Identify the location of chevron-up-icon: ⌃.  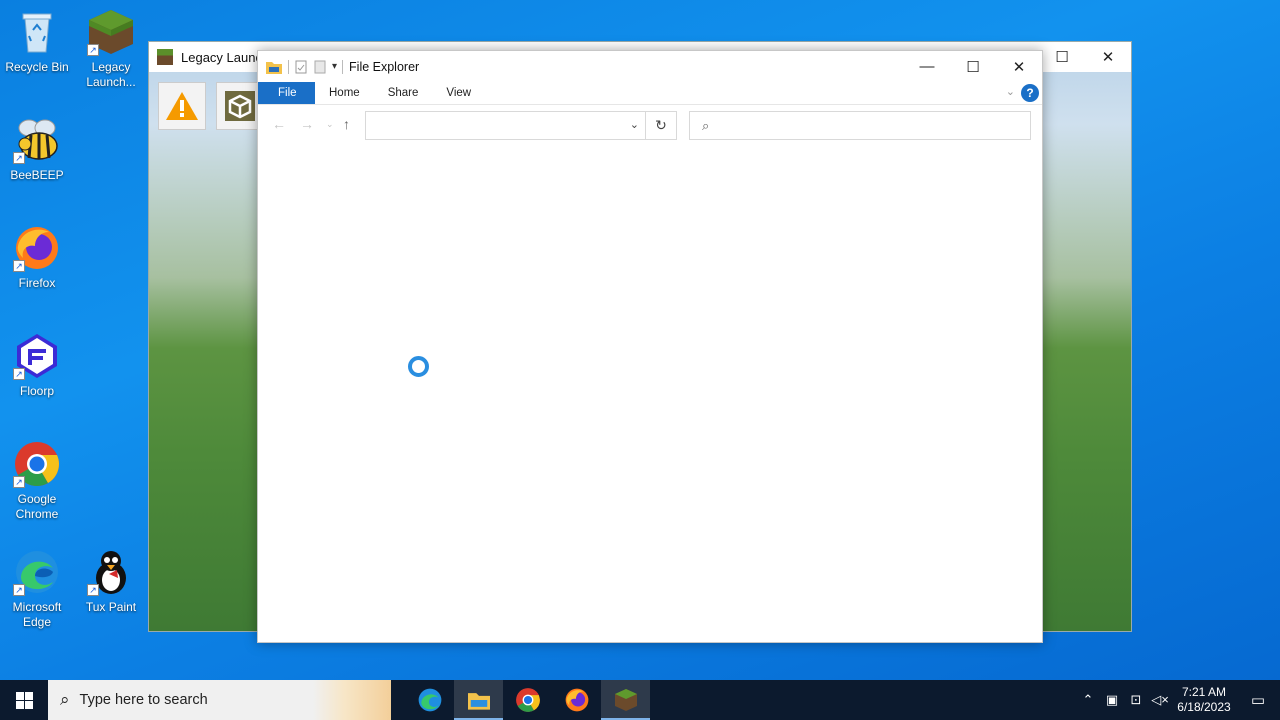
(1088, 700).